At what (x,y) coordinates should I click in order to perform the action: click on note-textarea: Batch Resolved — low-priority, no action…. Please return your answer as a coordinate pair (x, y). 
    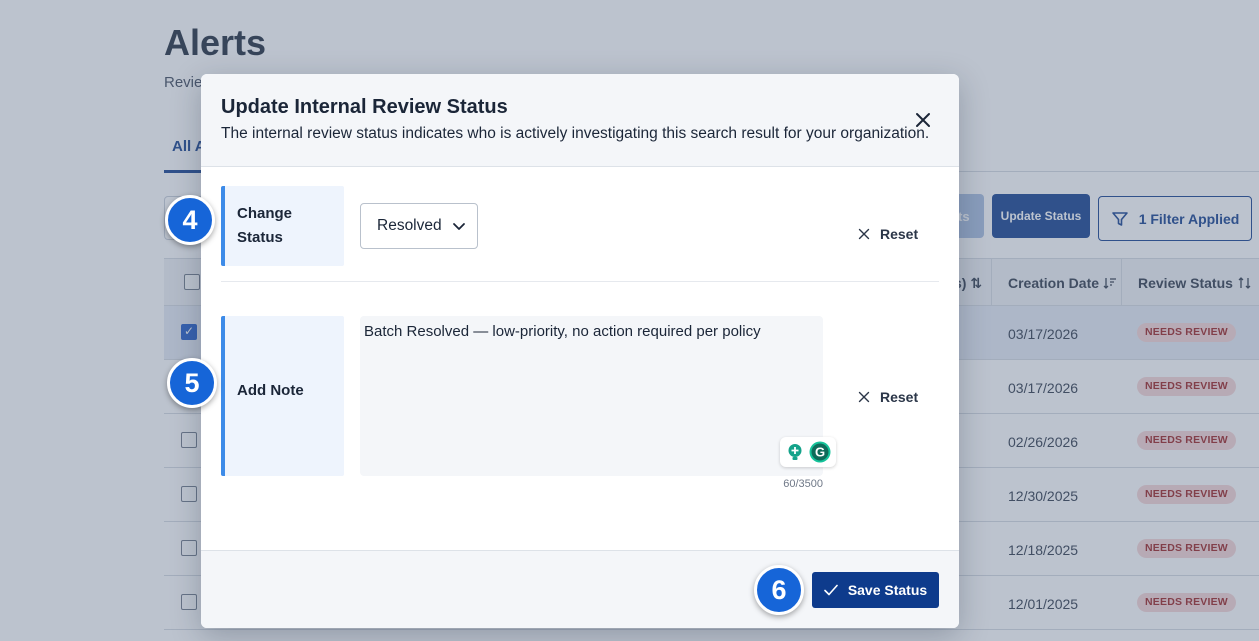
    Looking at the image, I should click on (591, 396).